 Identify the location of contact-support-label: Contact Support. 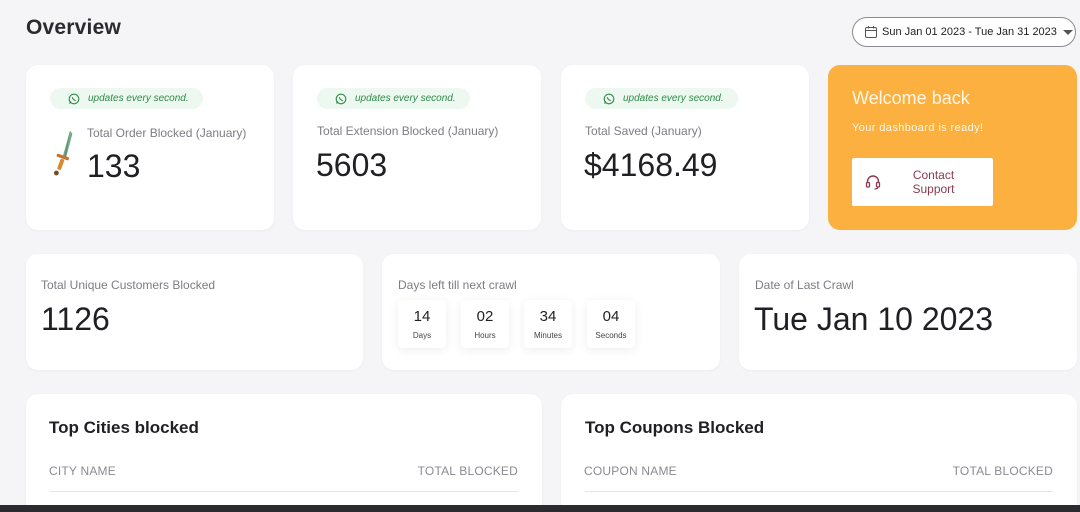
(933, 182).